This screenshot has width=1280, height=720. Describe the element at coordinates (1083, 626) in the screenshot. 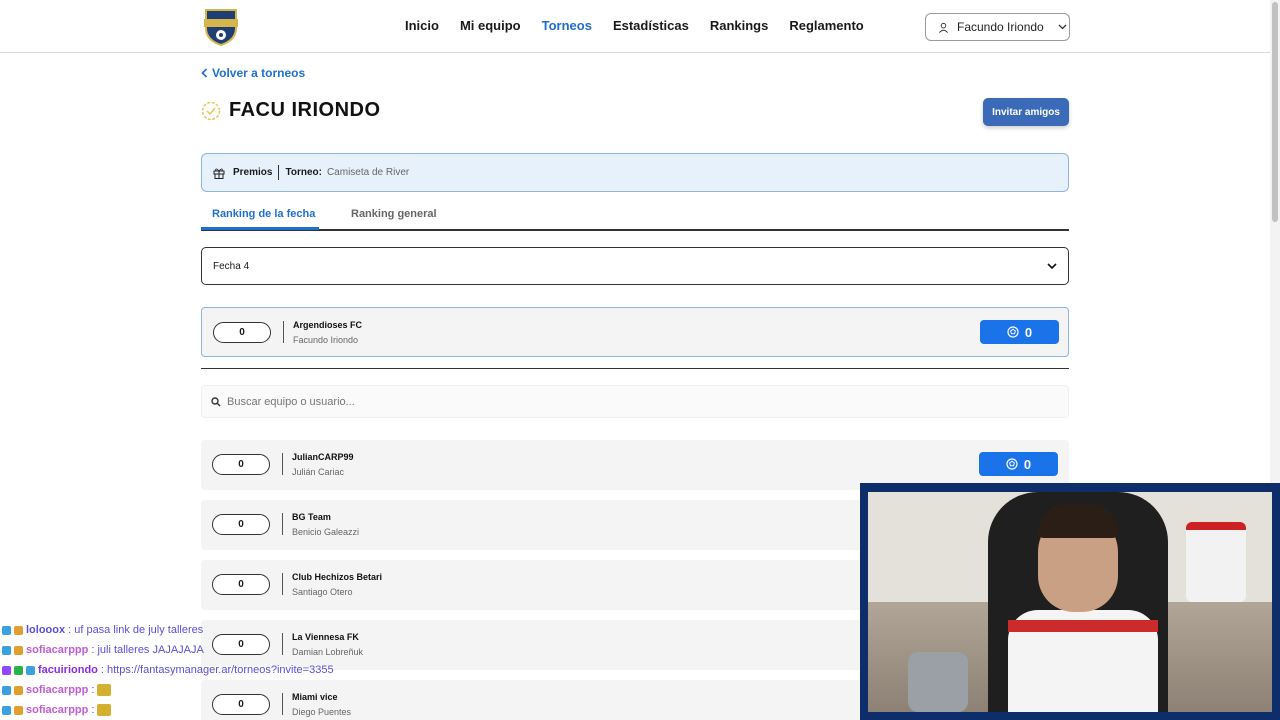

I see `webcam-shirt-stripe` at that location.